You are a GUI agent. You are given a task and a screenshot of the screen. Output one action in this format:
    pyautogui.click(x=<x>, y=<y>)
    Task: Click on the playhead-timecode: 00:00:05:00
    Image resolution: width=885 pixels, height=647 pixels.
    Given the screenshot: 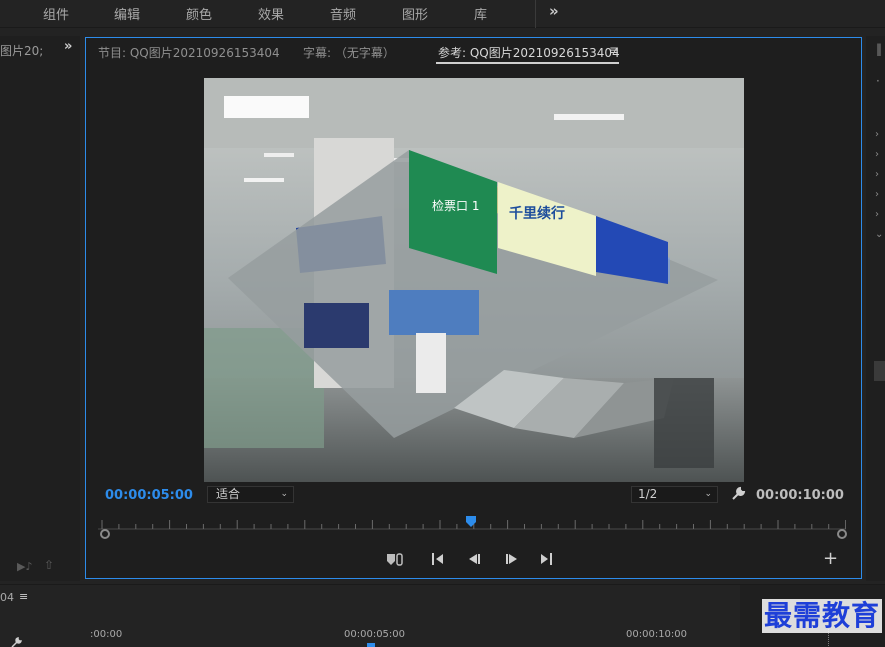 What is the action you would take?
    pyautogui.click(x=149, y=495)
    